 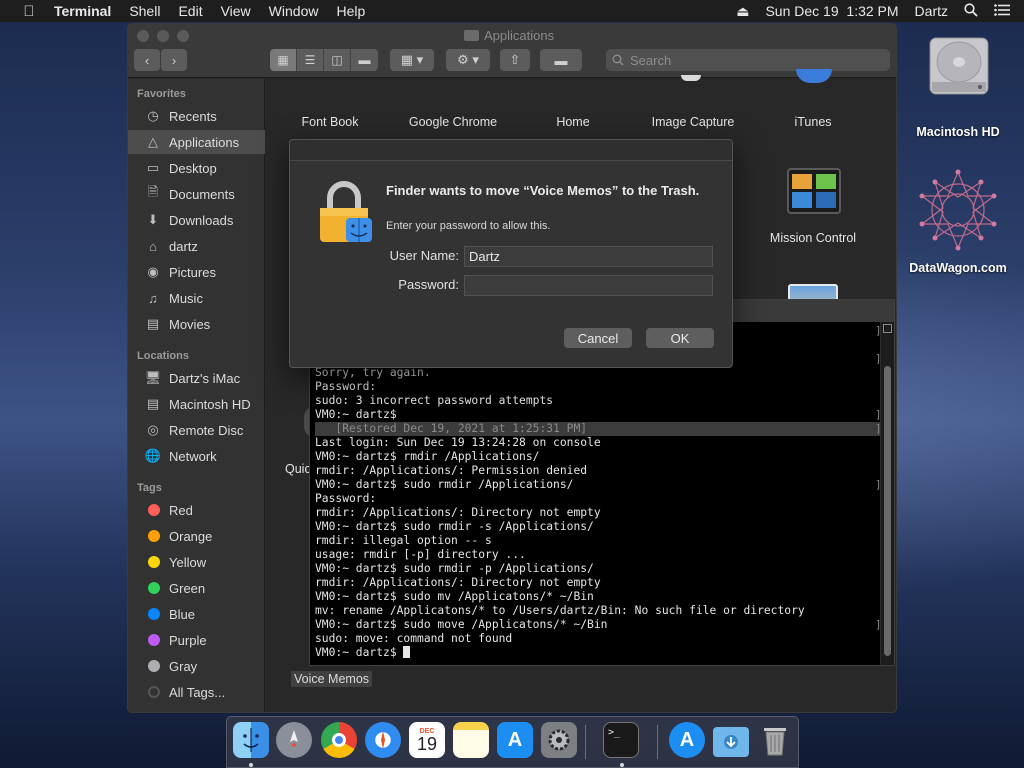 I want to click on desktop-icon-datawagon: DataWagon.com, so click(x=958, y=223).